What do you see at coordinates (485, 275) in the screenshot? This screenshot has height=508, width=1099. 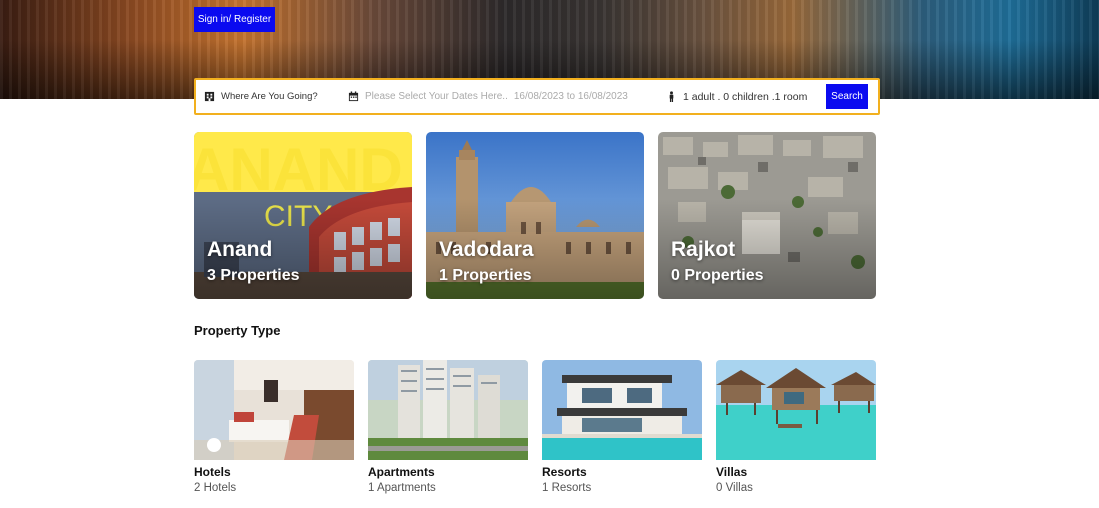 I see `city-property-count: 1 Properties` at bounding box center [485, 275].